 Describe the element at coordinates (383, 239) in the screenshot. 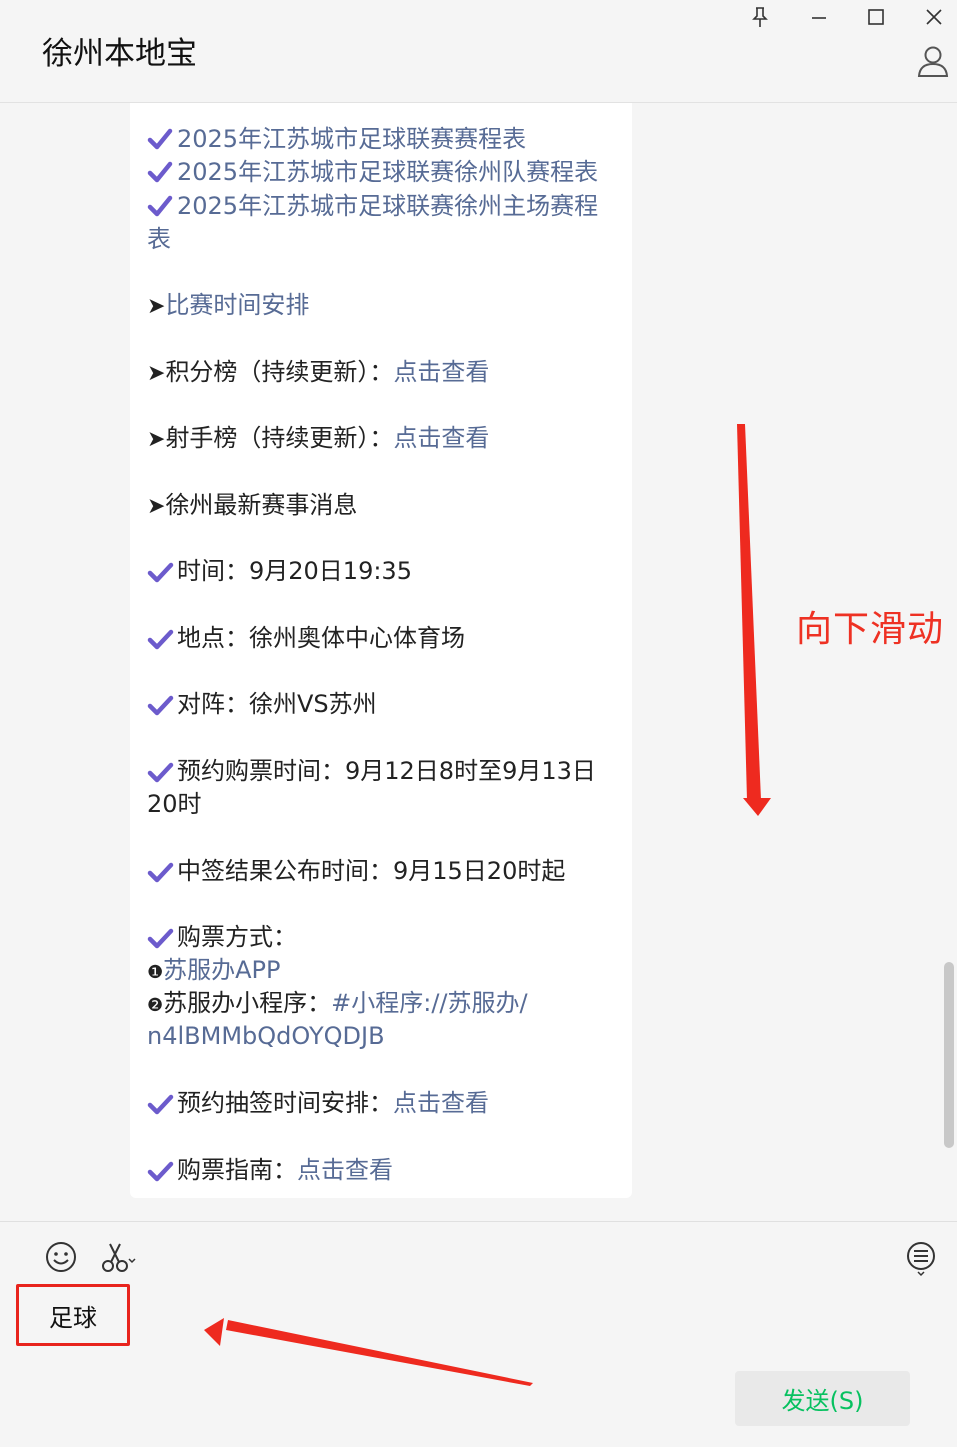

I see `list-item: 表` at that location.